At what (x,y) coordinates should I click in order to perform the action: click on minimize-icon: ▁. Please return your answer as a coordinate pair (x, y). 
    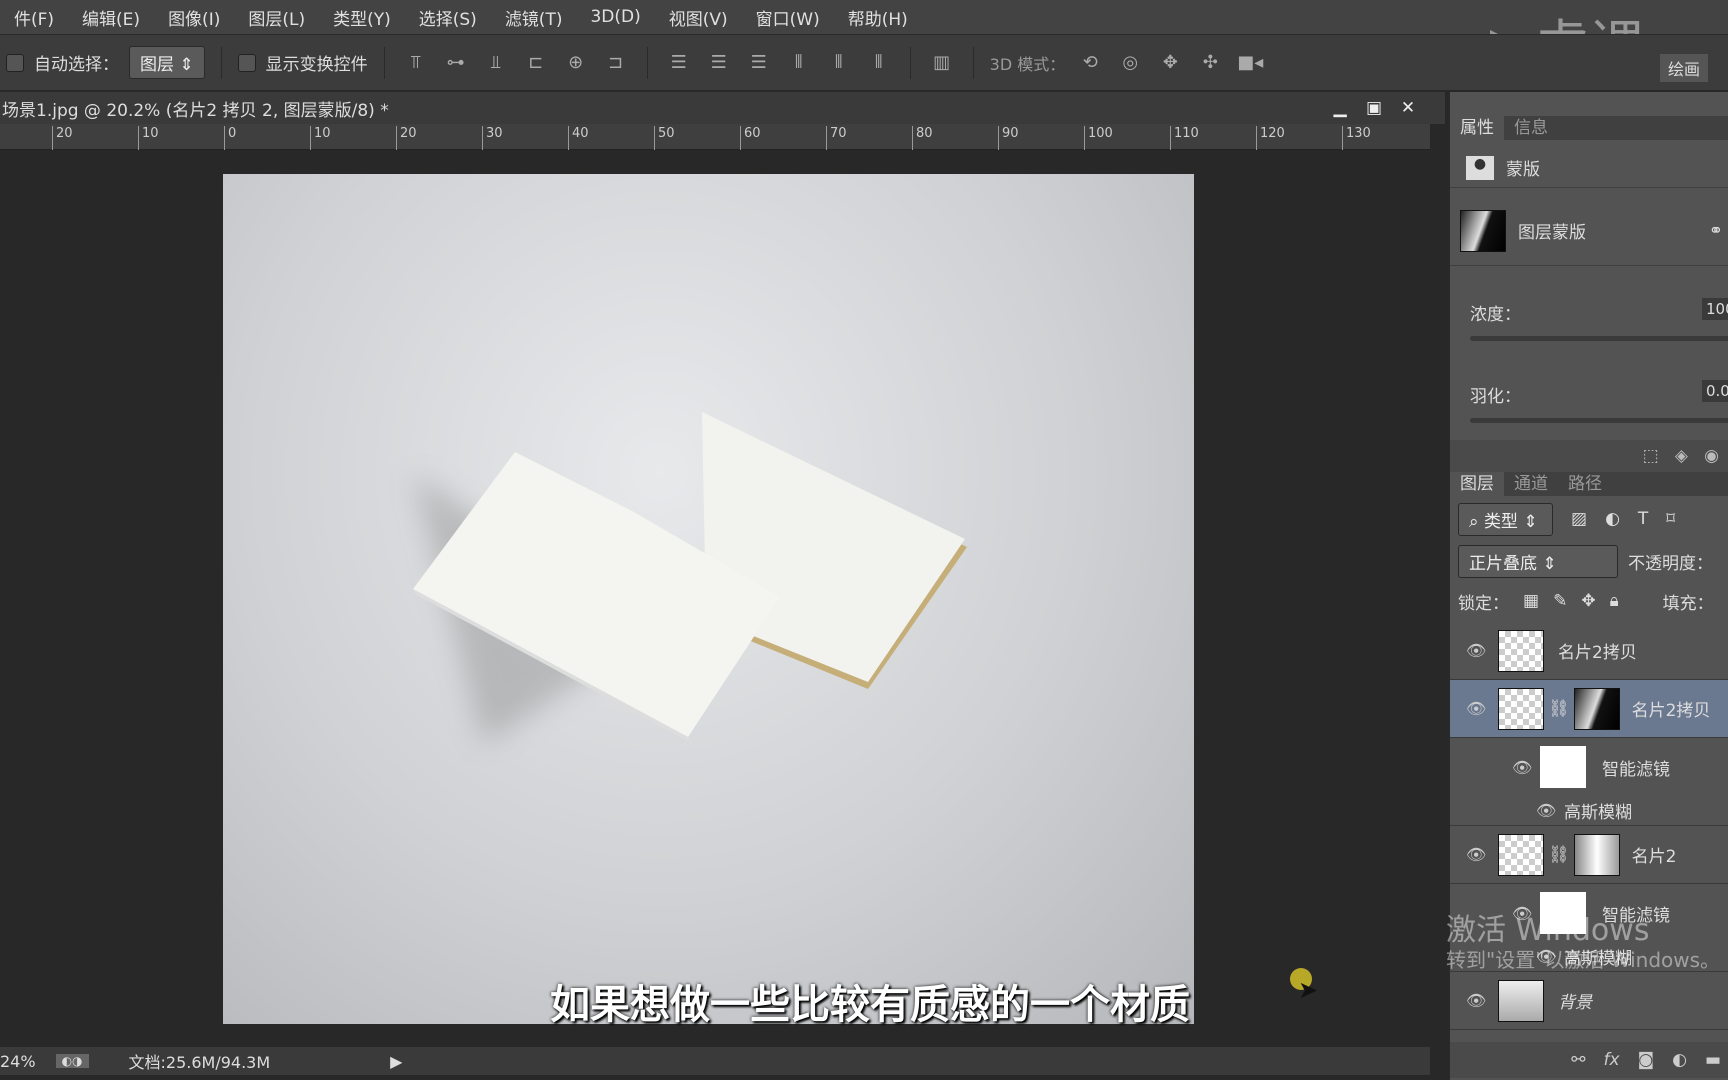
    Looking at the image, I should click on (1340, 108).